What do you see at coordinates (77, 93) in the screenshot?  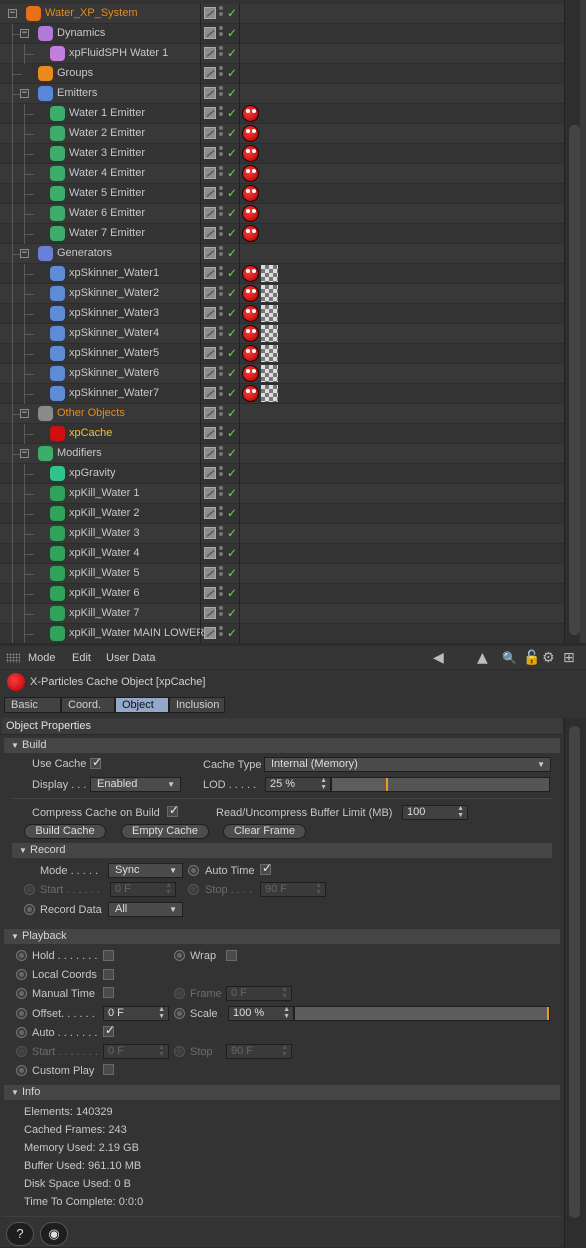 I see `object-name: Emitters` at bounding box center [77, 93].